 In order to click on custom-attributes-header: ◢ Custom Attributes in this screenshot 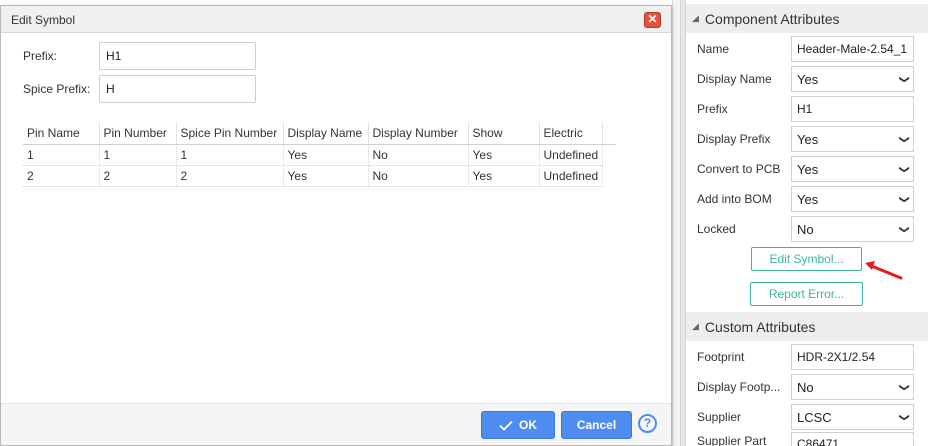, I will do `click(807, 326)`.